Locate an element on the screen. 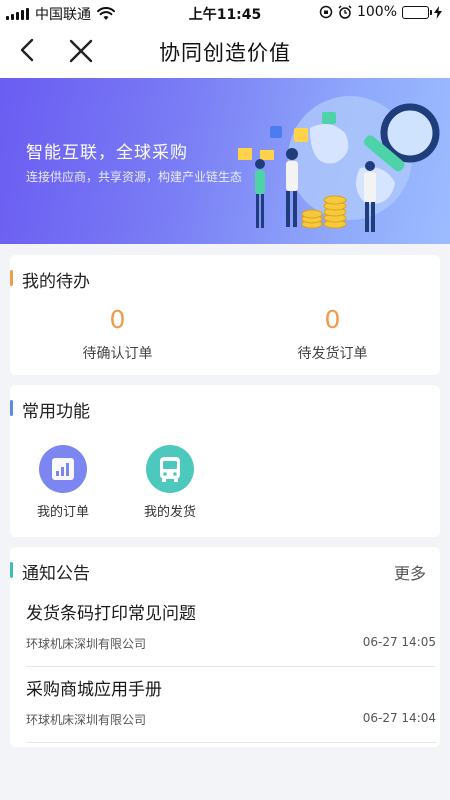 The height and width of the screenshot is (800, 450). functions-title: 常用功能 is located at coordinates (56, 412).